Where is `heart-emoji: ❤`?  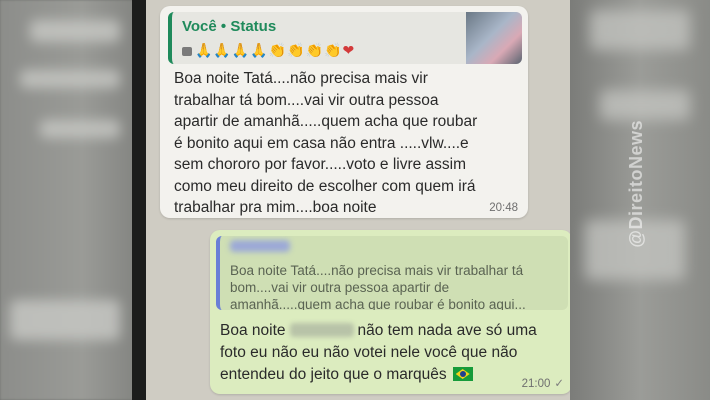
heart-emoji: ❤ is located at coordinates (349, 50).